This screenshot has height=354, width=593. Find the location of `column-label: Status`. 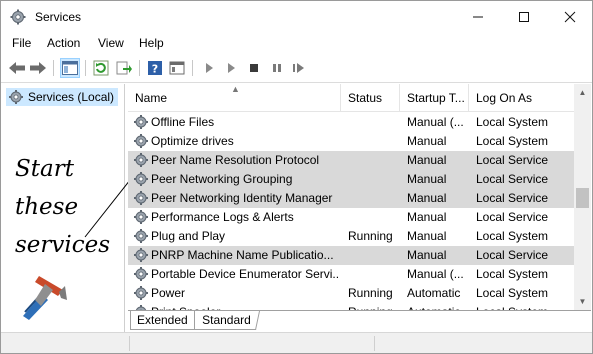

column-label: Status is located at coordinates (365, 98).